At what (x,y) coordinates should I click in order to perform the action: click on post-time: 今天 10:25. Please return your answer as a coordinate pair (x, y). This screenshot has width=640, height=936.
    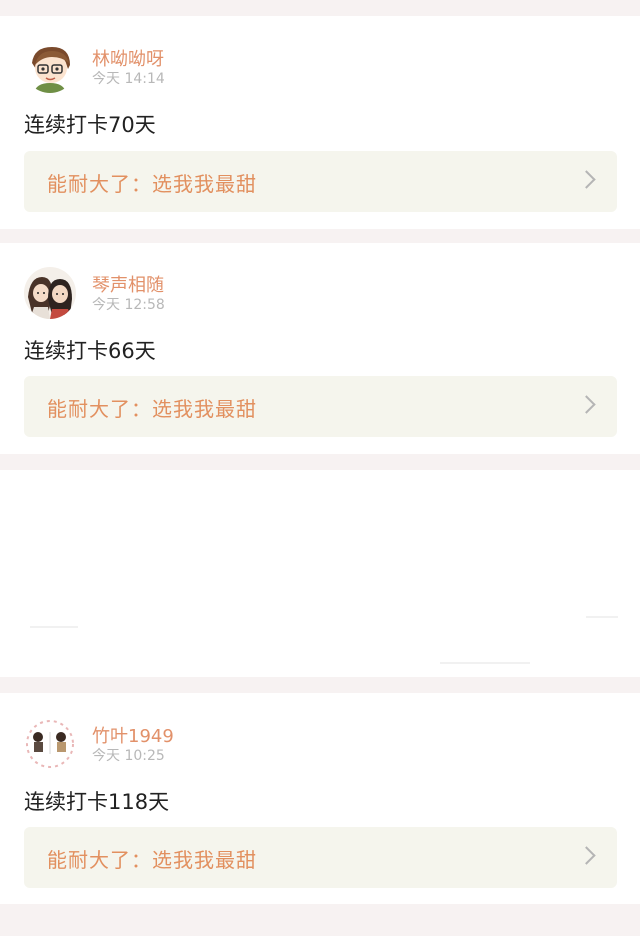
    Looking at the image, I should click on (128, 756).